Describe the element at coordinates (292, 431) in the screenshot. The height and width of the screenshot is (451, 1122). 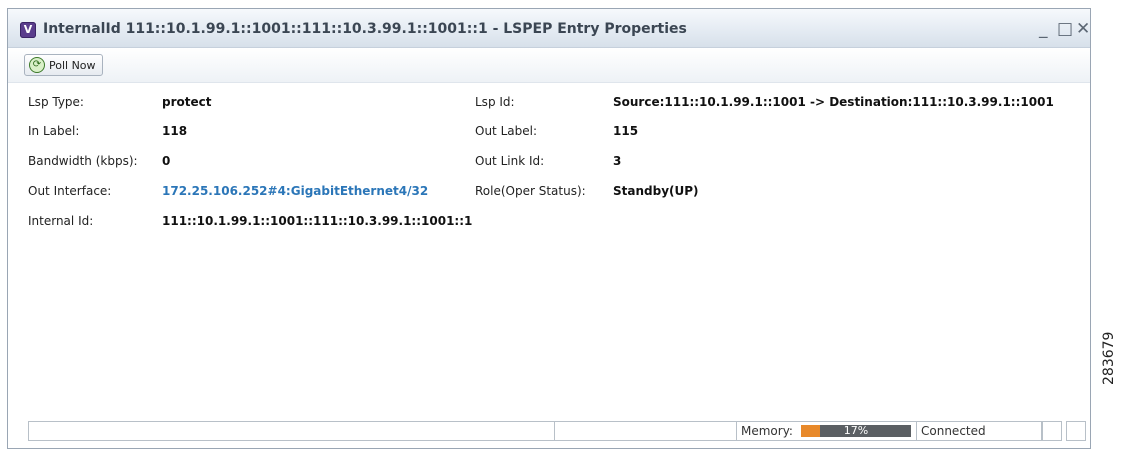
I see `status-message-field` at that location.